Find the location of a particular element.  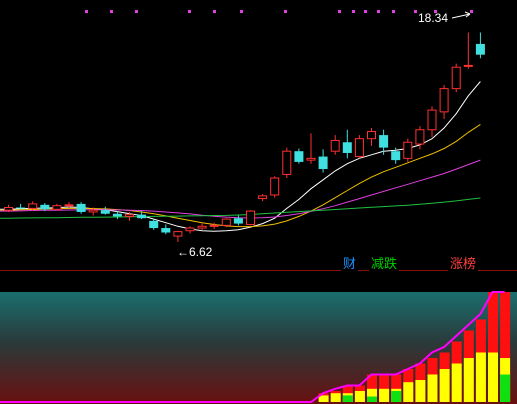

tag-limitup: 涨榜 is located at coordinates (463, 264).